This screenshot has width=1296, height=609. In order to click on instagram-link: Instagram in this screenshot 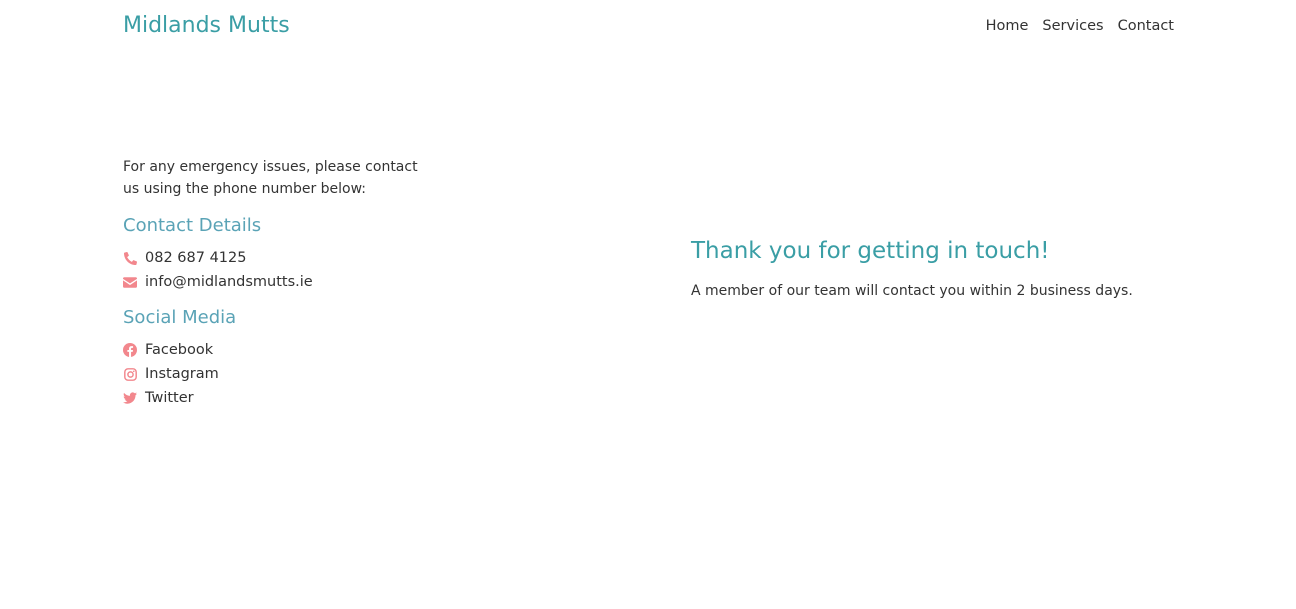, I will do `click(182, 374)`.